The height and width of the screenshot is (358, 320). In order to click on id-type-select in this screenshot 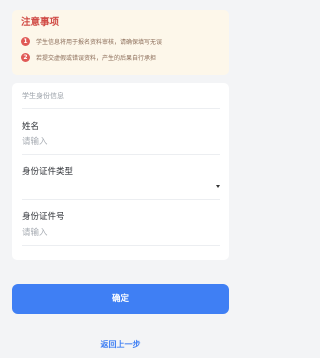, I will do `click(121, 187)`.